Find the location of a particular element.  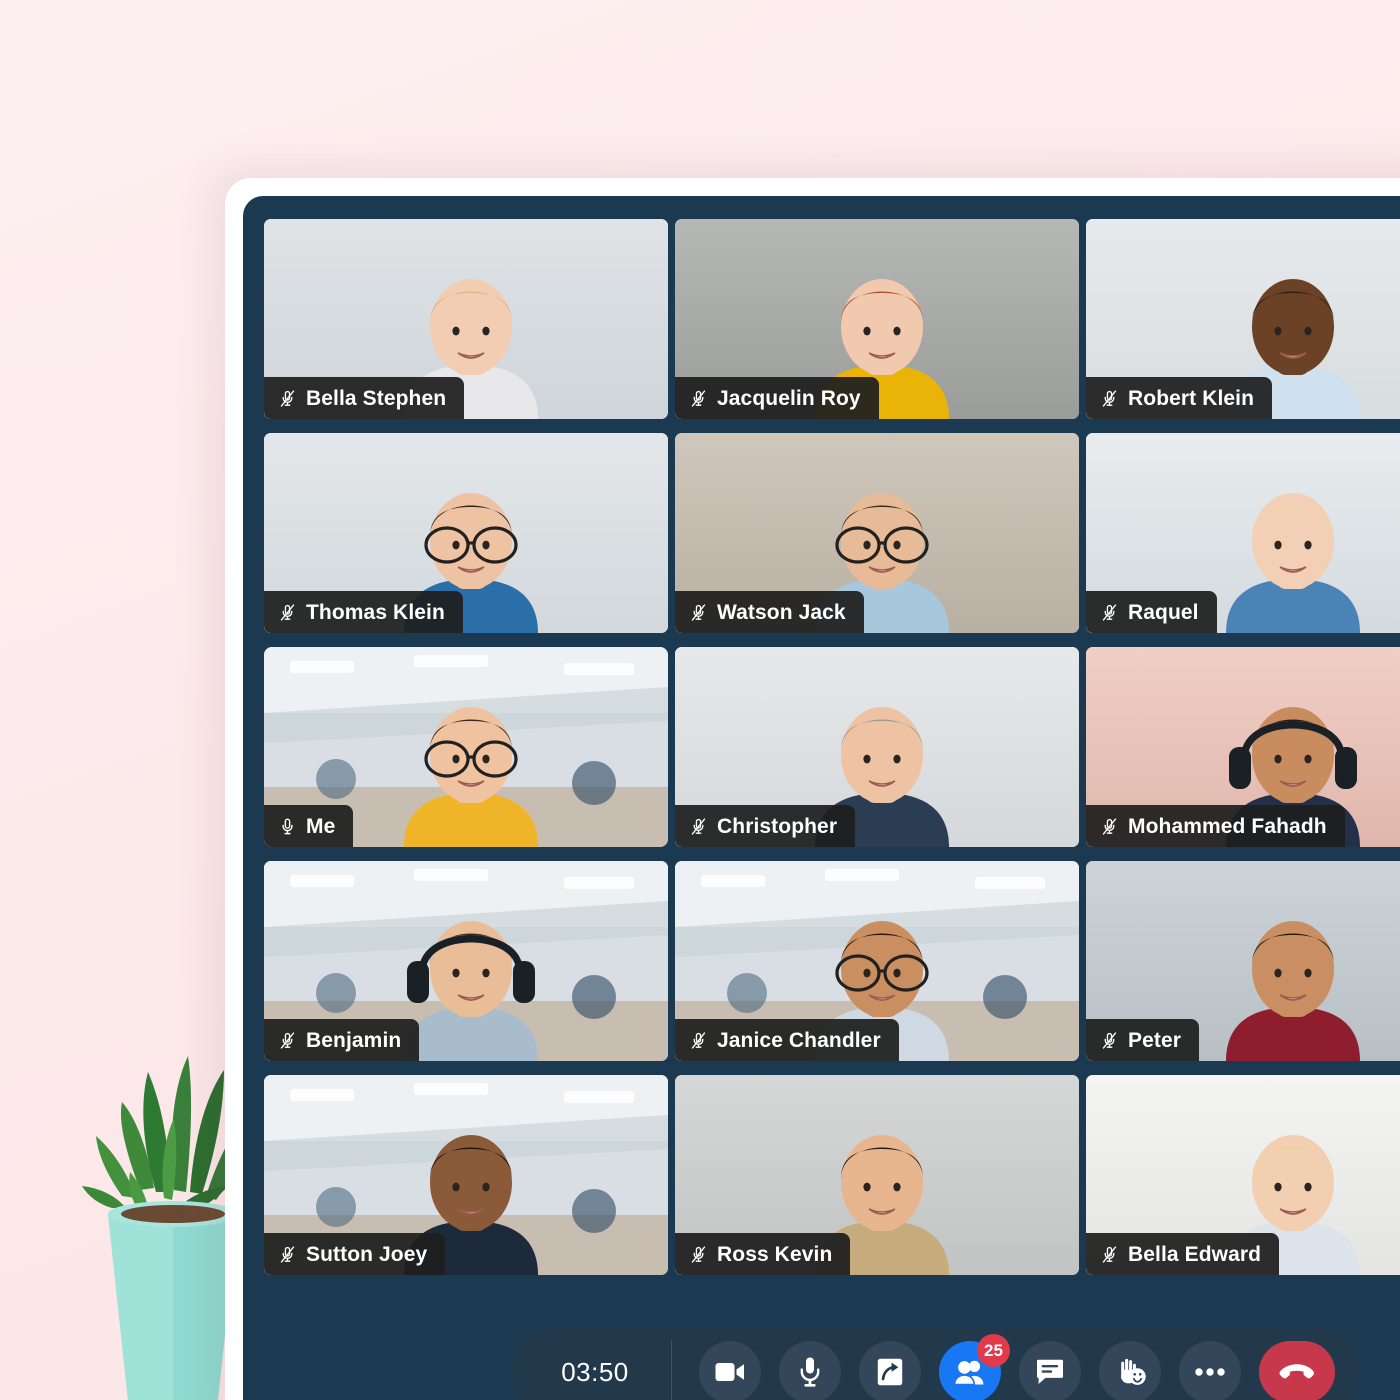

chat-bubble-icon is located at coordinates (1050, 1372).